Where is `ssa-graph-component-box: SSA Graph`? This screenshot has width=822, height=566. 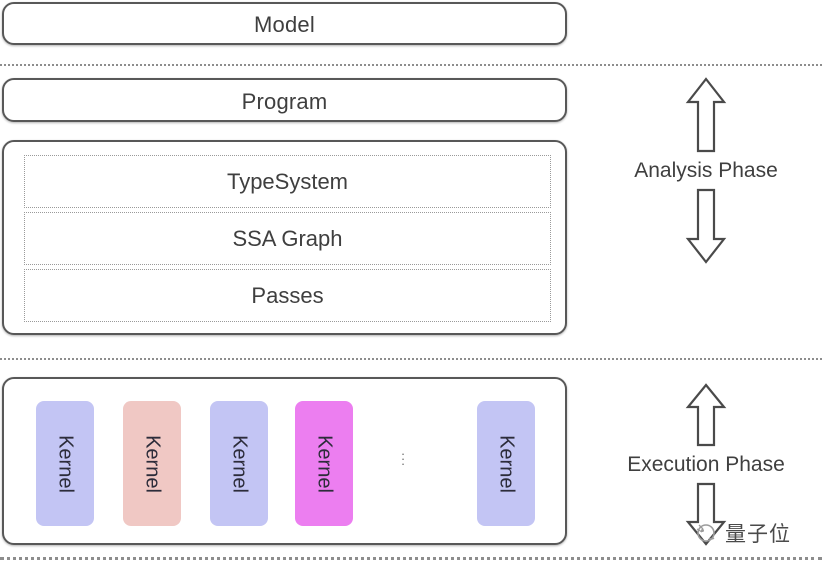
ssa-graph-component-box: SSA Graph is located at coordinates (287, 238).